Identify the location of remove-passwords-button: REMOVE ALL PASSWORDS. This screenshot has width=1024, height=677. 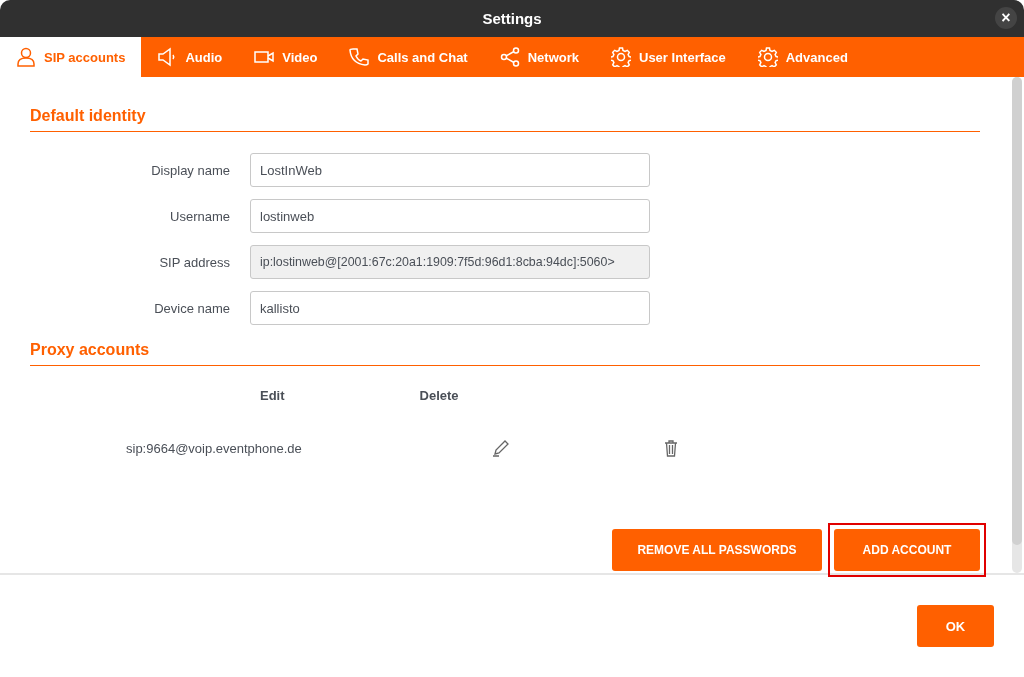
(717, 550).